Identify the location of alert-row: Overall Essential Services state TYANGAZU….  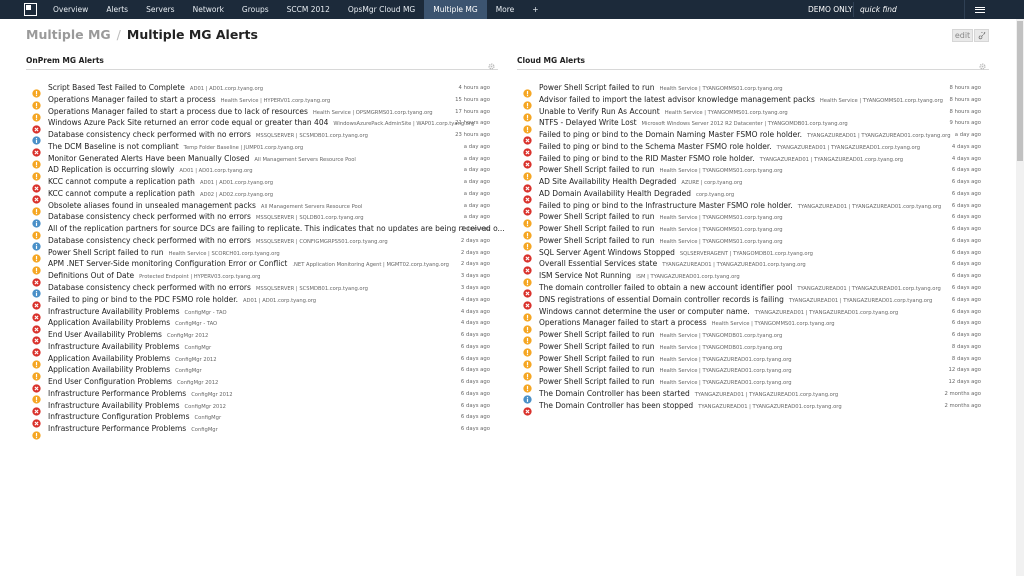
(753, 266).